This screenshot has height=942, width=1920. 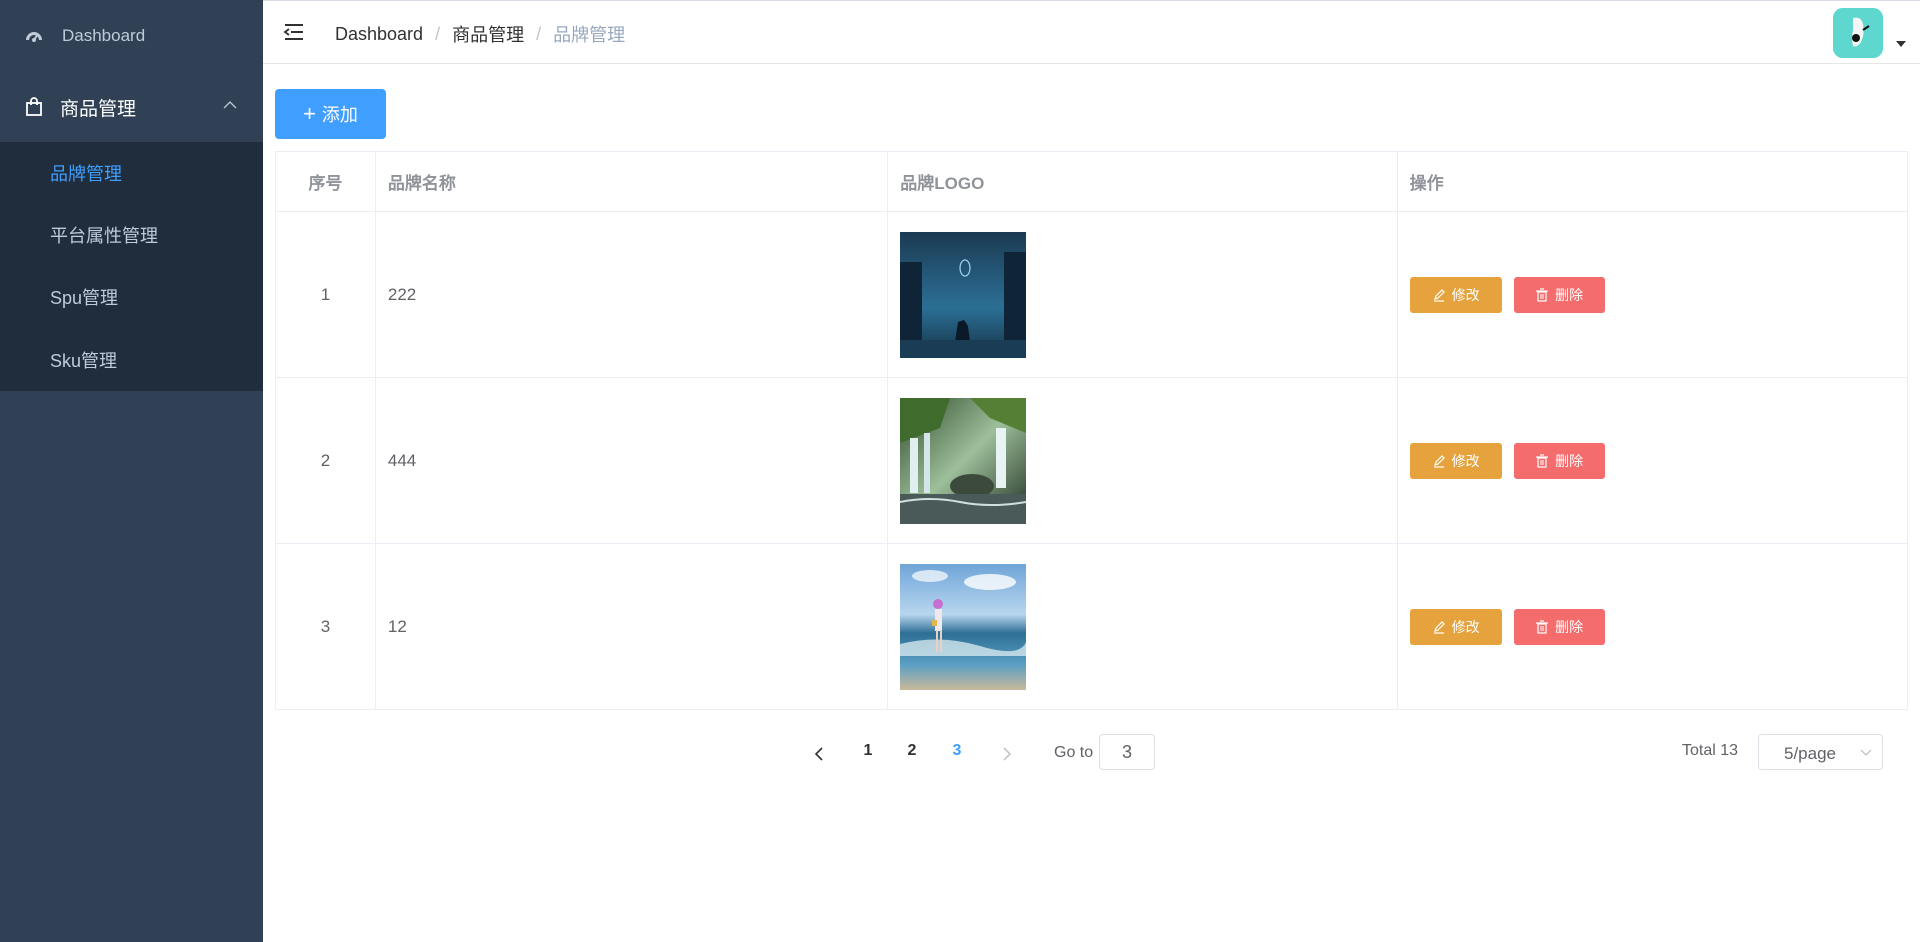 What do you see at coordinates (820, 754) in the screenshot?
I see `chevron-left-icon` at bounding box center [820, 754].